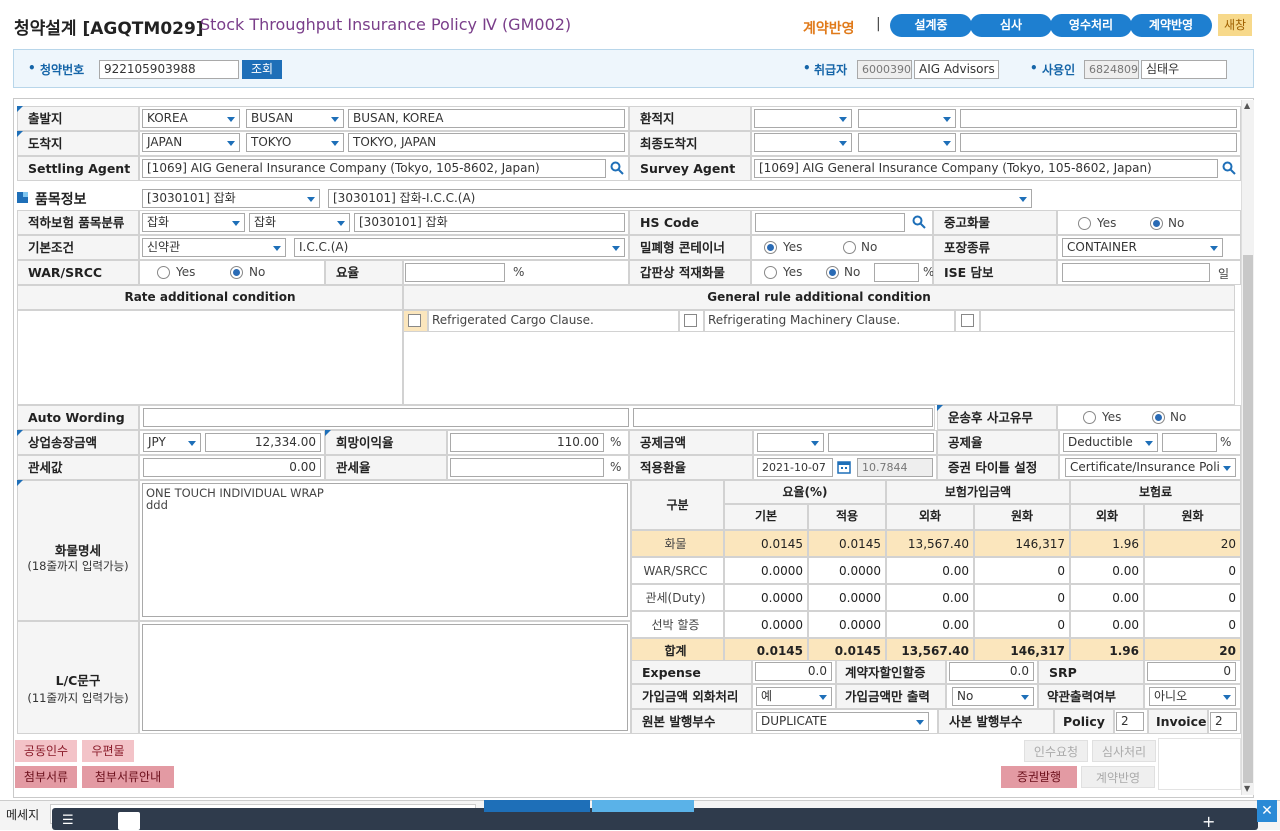  What do you see at coordinates (907, 118) in the screenshot?
I see `transship-city-select` at bounding box center [907, 118].